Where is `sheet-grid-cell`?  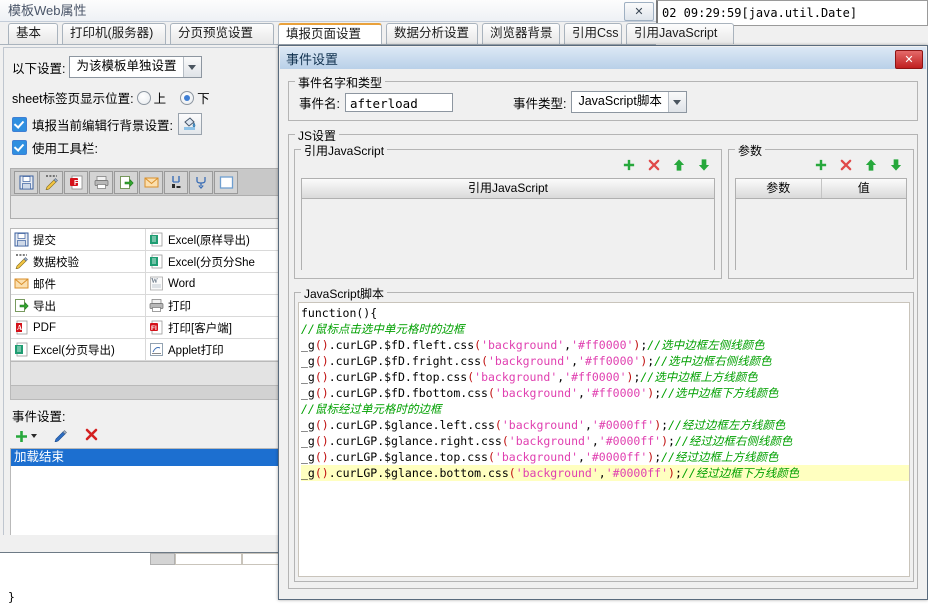 sheet-grid-cell is located at coordinates (208, 559).